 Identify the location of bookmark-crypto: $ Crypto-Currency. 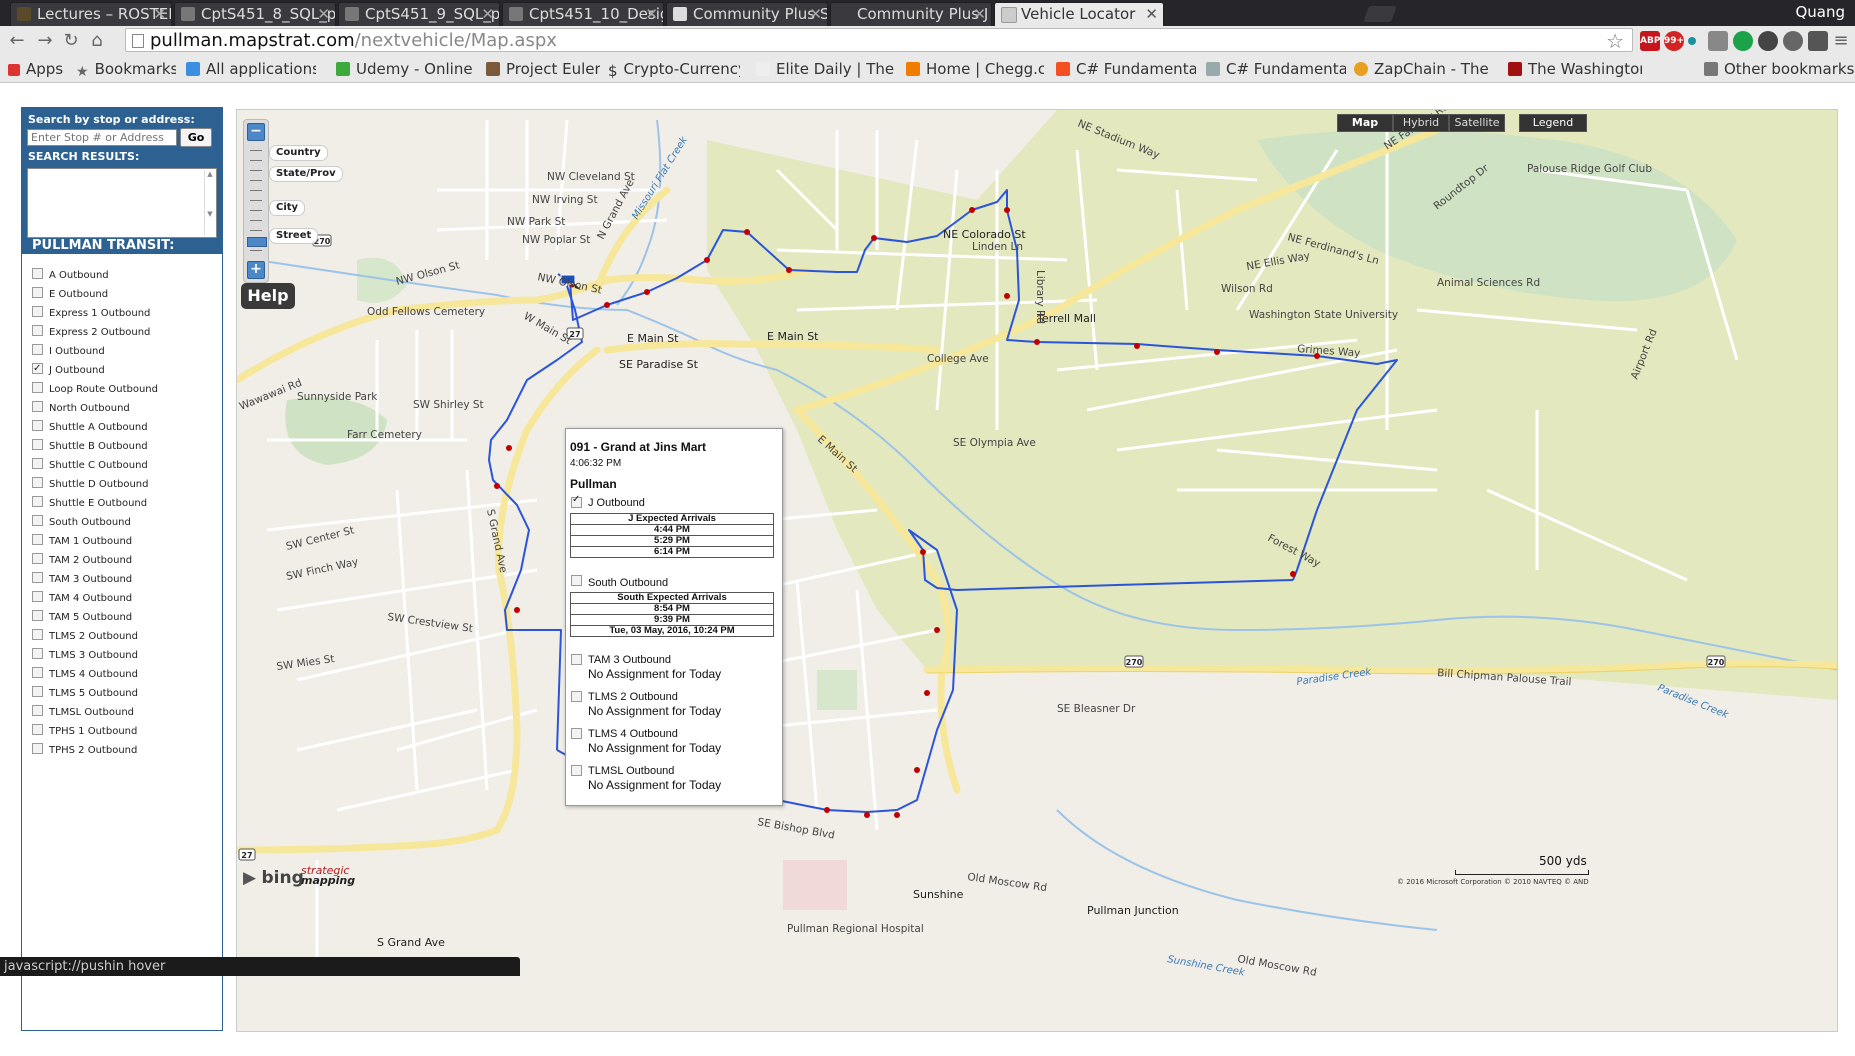
(674, 69).